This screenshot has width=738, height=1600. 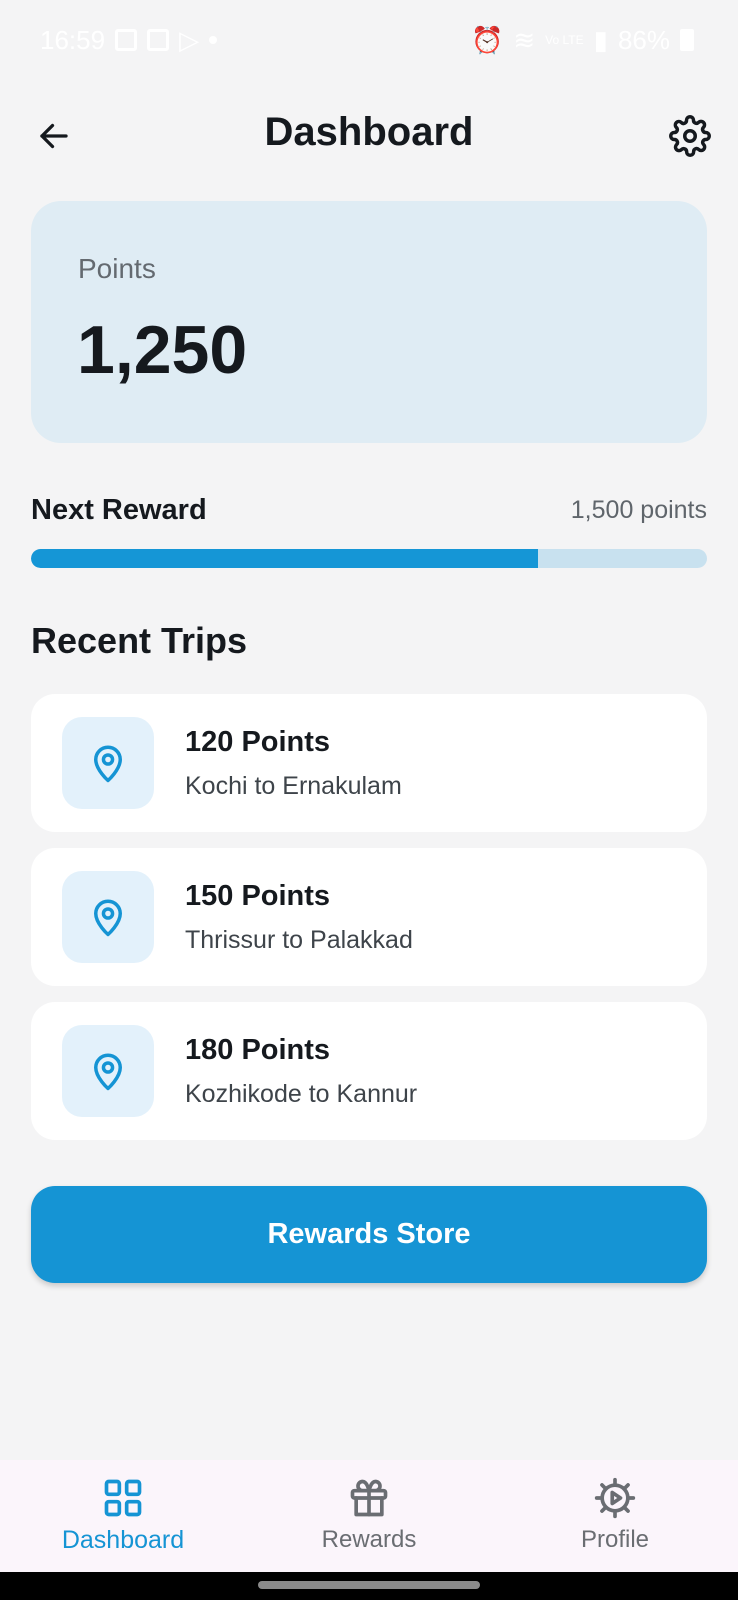 What do you see at coordinates (293, 786) in the screenshot?
I see `trip-route: Kochi to Ernakulam` at bounding box center [293, 786].